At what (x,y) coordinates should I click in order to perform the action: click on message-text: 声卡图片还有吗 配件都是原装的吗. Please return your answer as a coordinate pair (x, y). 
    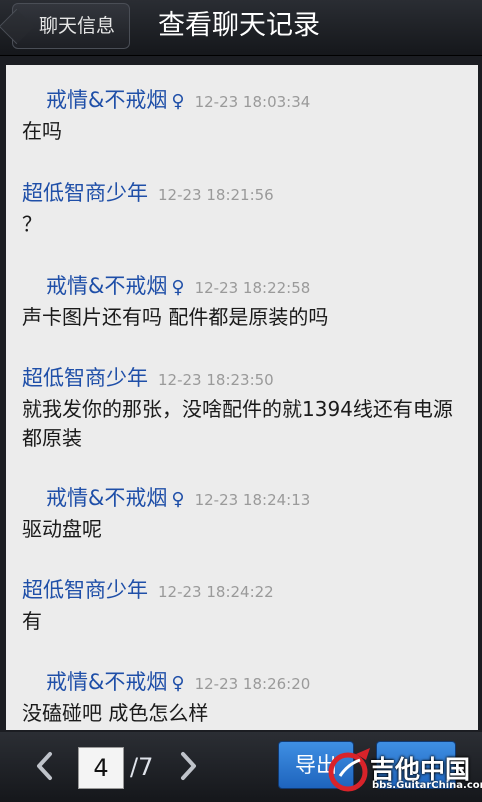
    Looking at the image, I should click on (175, 317).